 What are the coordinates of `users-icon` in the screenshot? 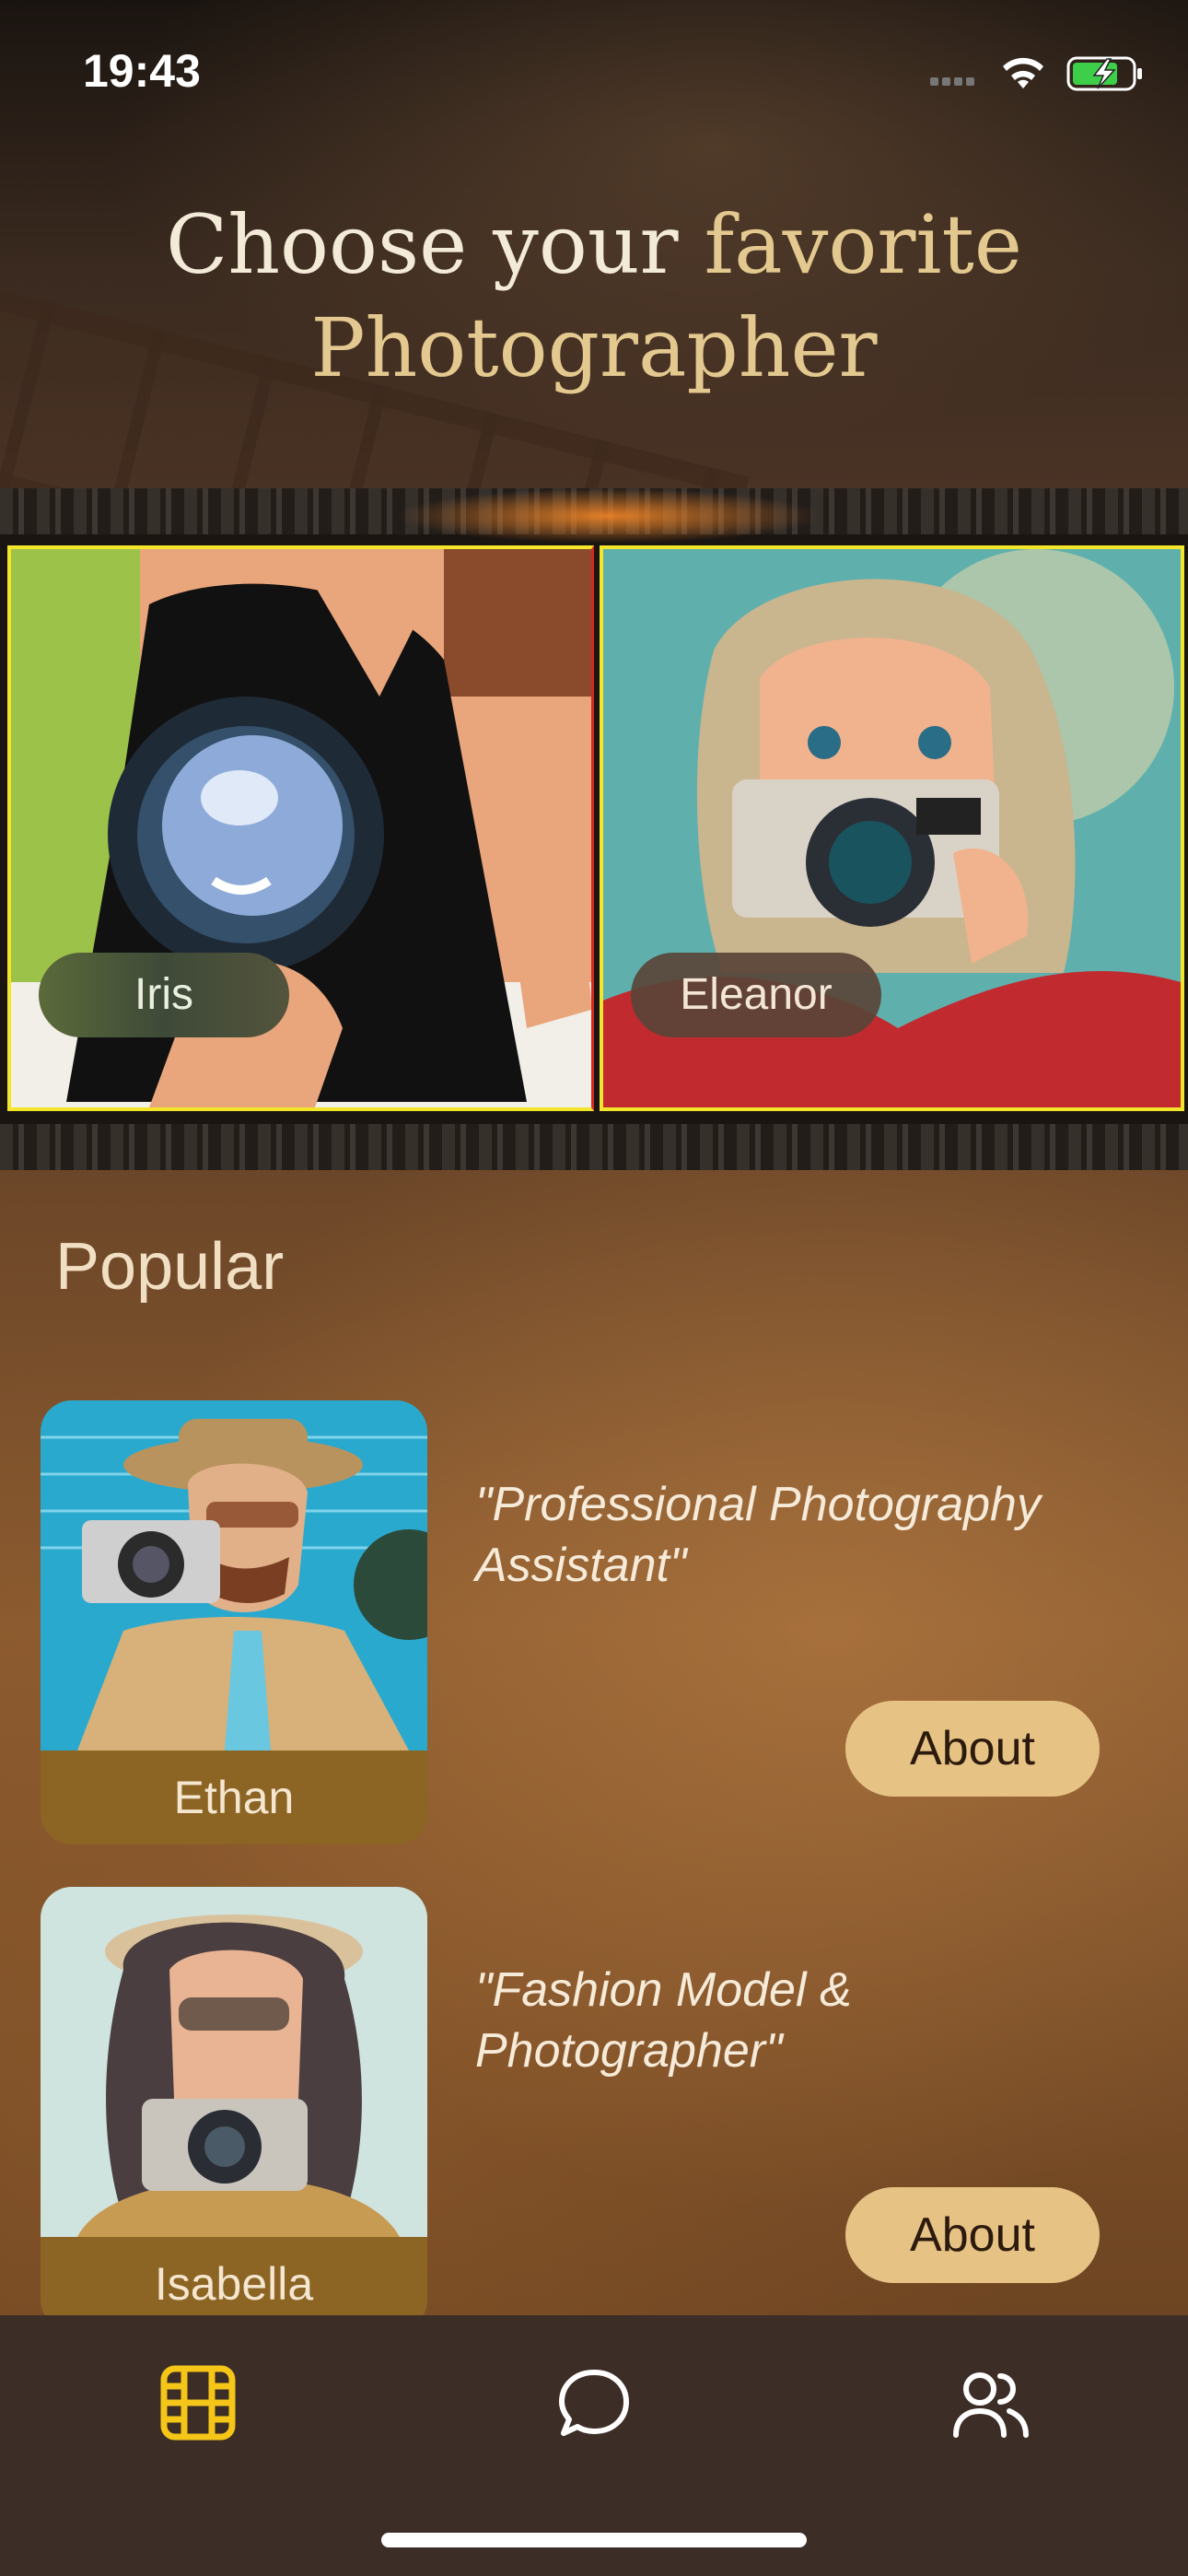 It's located at (990, 2402).